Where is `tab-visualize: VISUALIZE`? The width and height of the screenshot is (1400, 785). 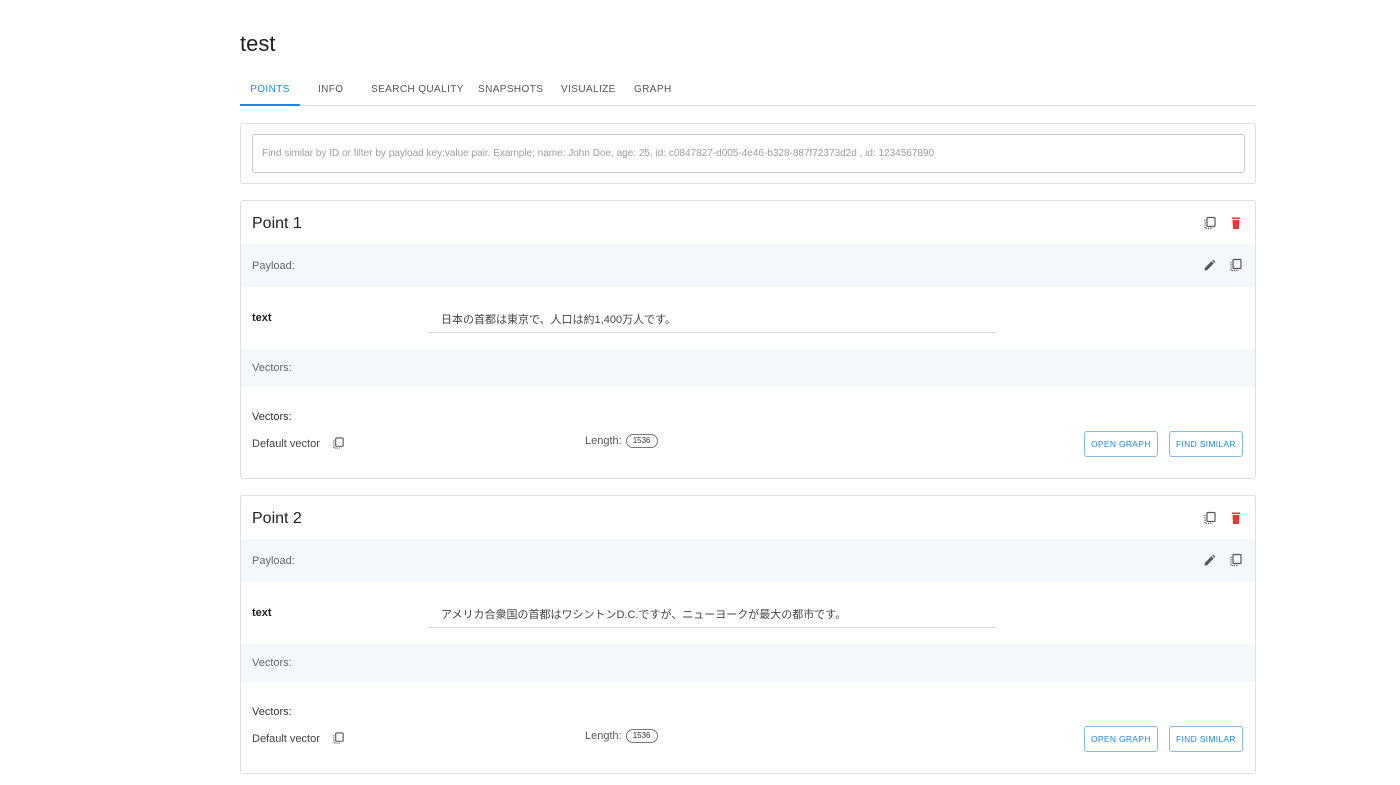
tab-visualize: VISUALIZE is located at coordinates (588, 91).